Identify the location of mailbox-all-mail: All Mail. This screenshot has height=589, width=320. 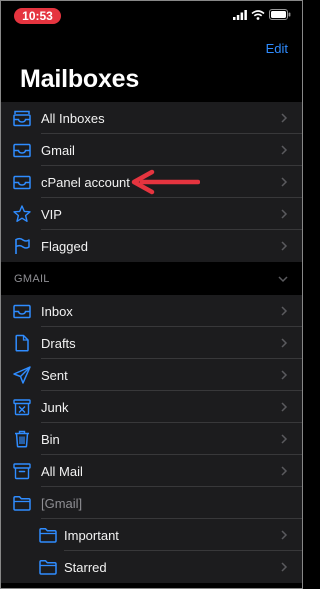
(151, 471).